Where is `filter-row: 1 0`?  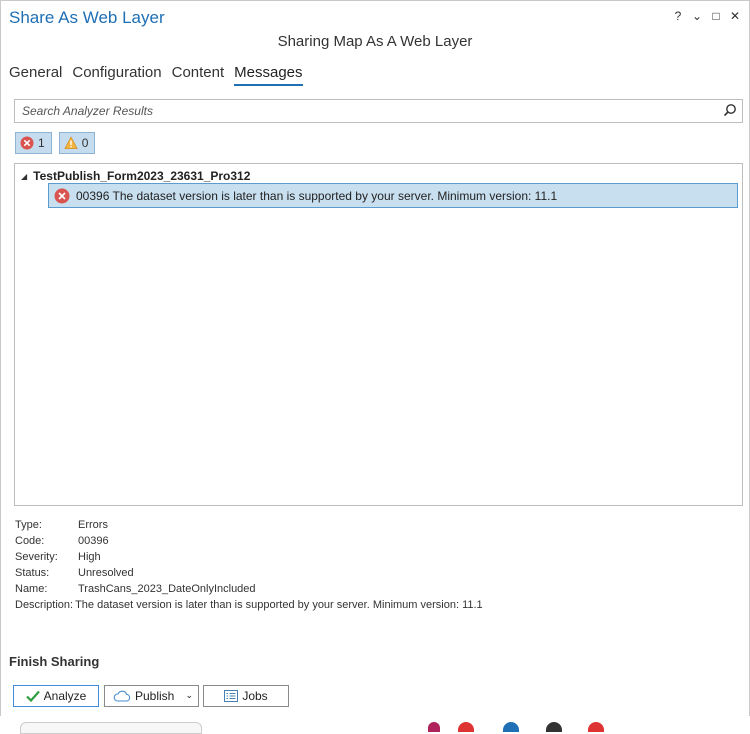
filter-row: 1 0 is located at coordinates (55, 143).